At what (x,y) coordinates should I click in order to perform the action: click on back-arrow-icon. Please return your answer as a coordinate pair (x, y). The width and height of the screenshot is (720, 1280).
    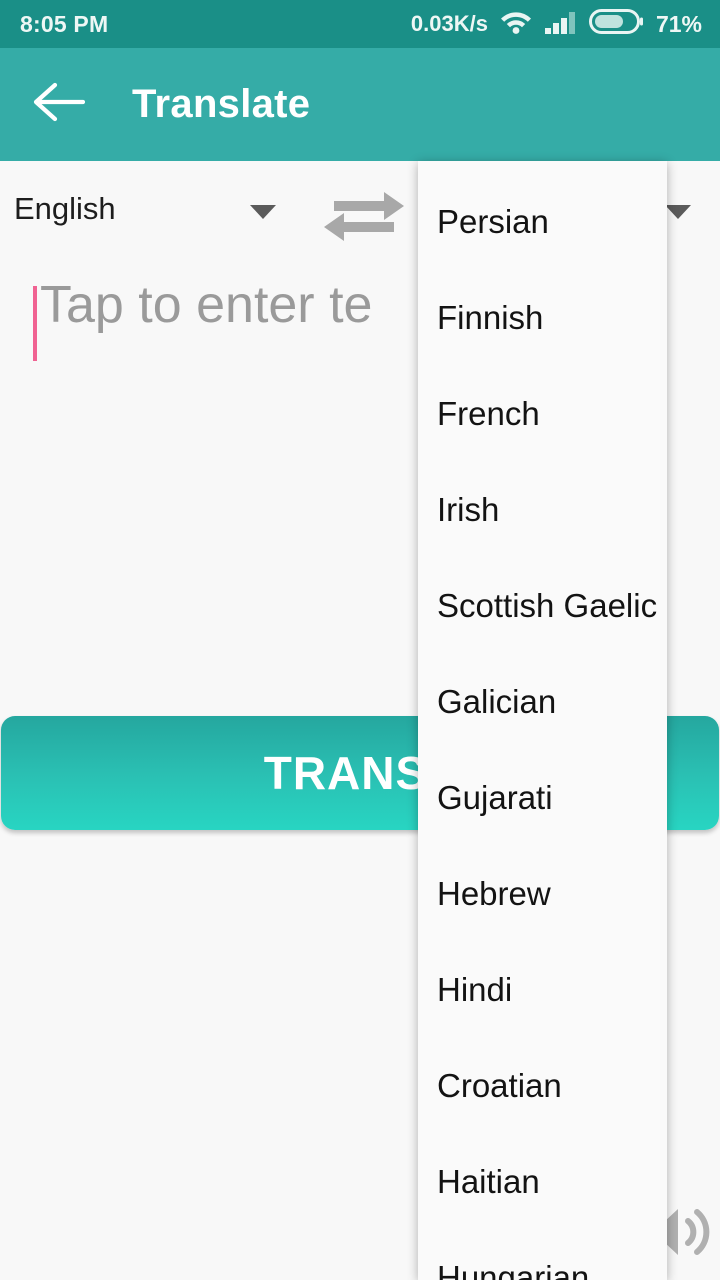
    Looking at the image, I should click on (59, 104).